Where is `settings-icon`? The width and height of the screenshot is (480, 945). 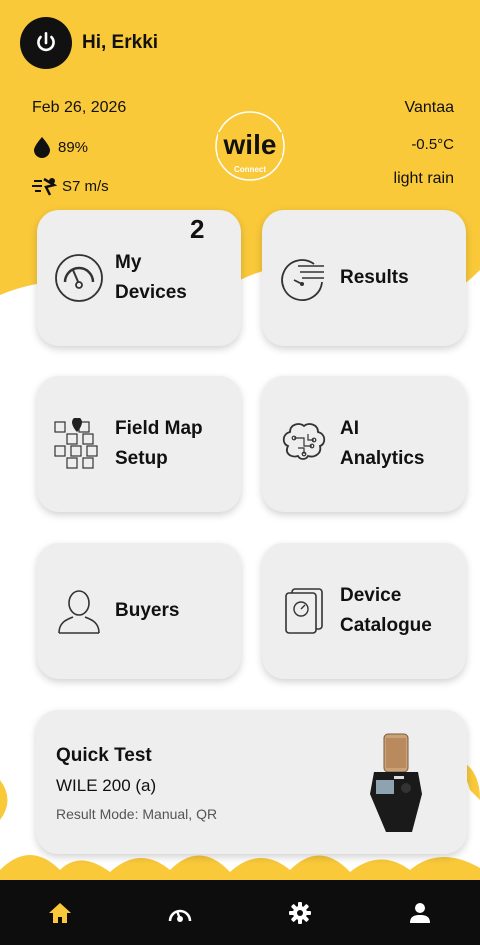
settings-icon is located at coordinates (300, 912).